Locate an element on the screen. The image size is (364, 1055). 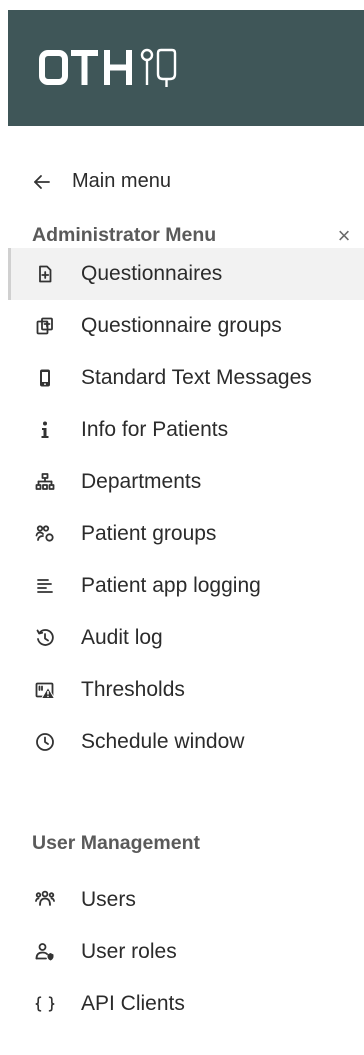
info-icon is located at coordinates (45, 430).